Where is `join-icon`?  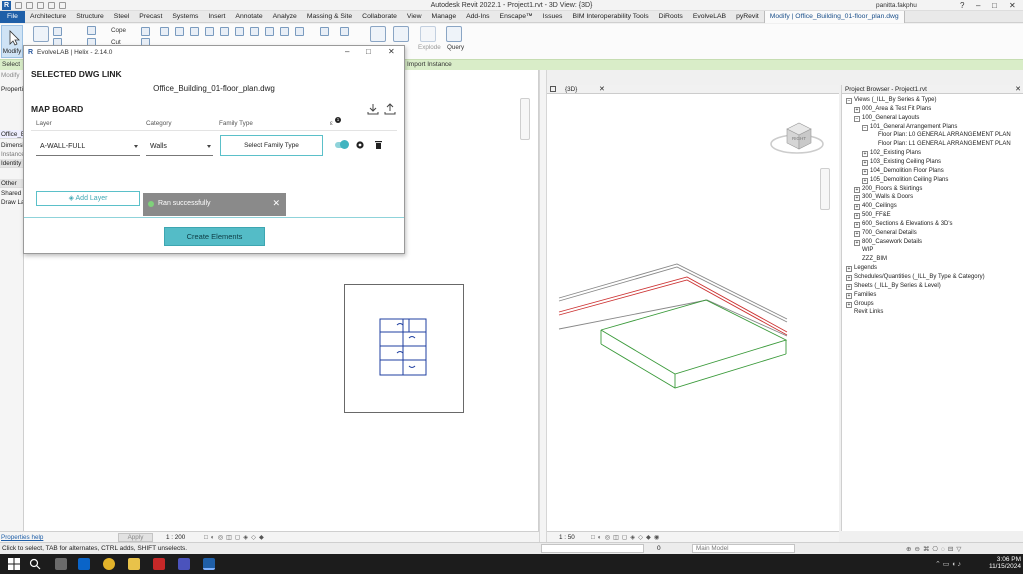
join-icon is located at coordinates (145, 31).